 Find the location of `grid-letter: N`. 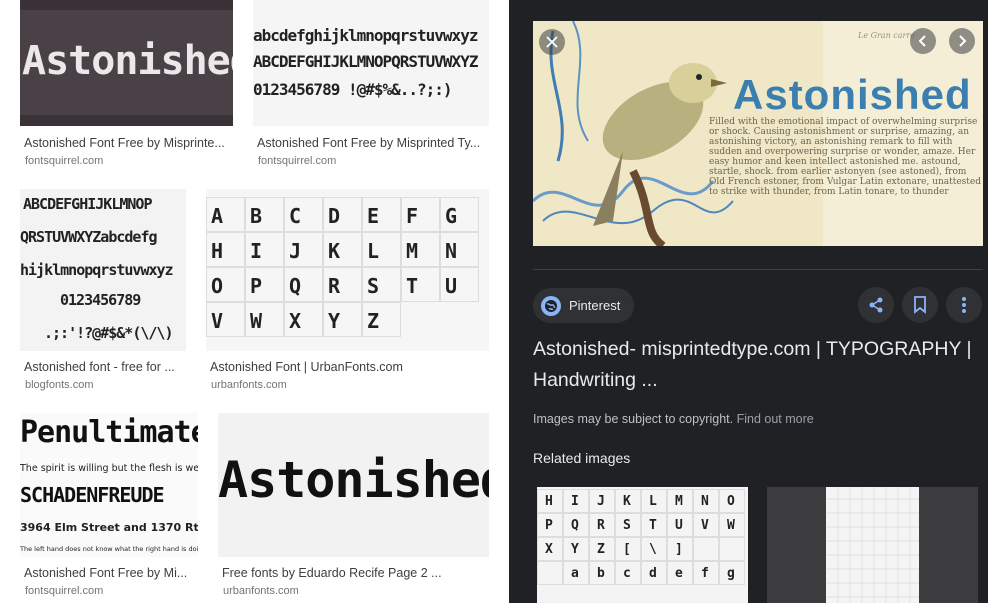

grid-letter: N is located at coordinates (459, 249).